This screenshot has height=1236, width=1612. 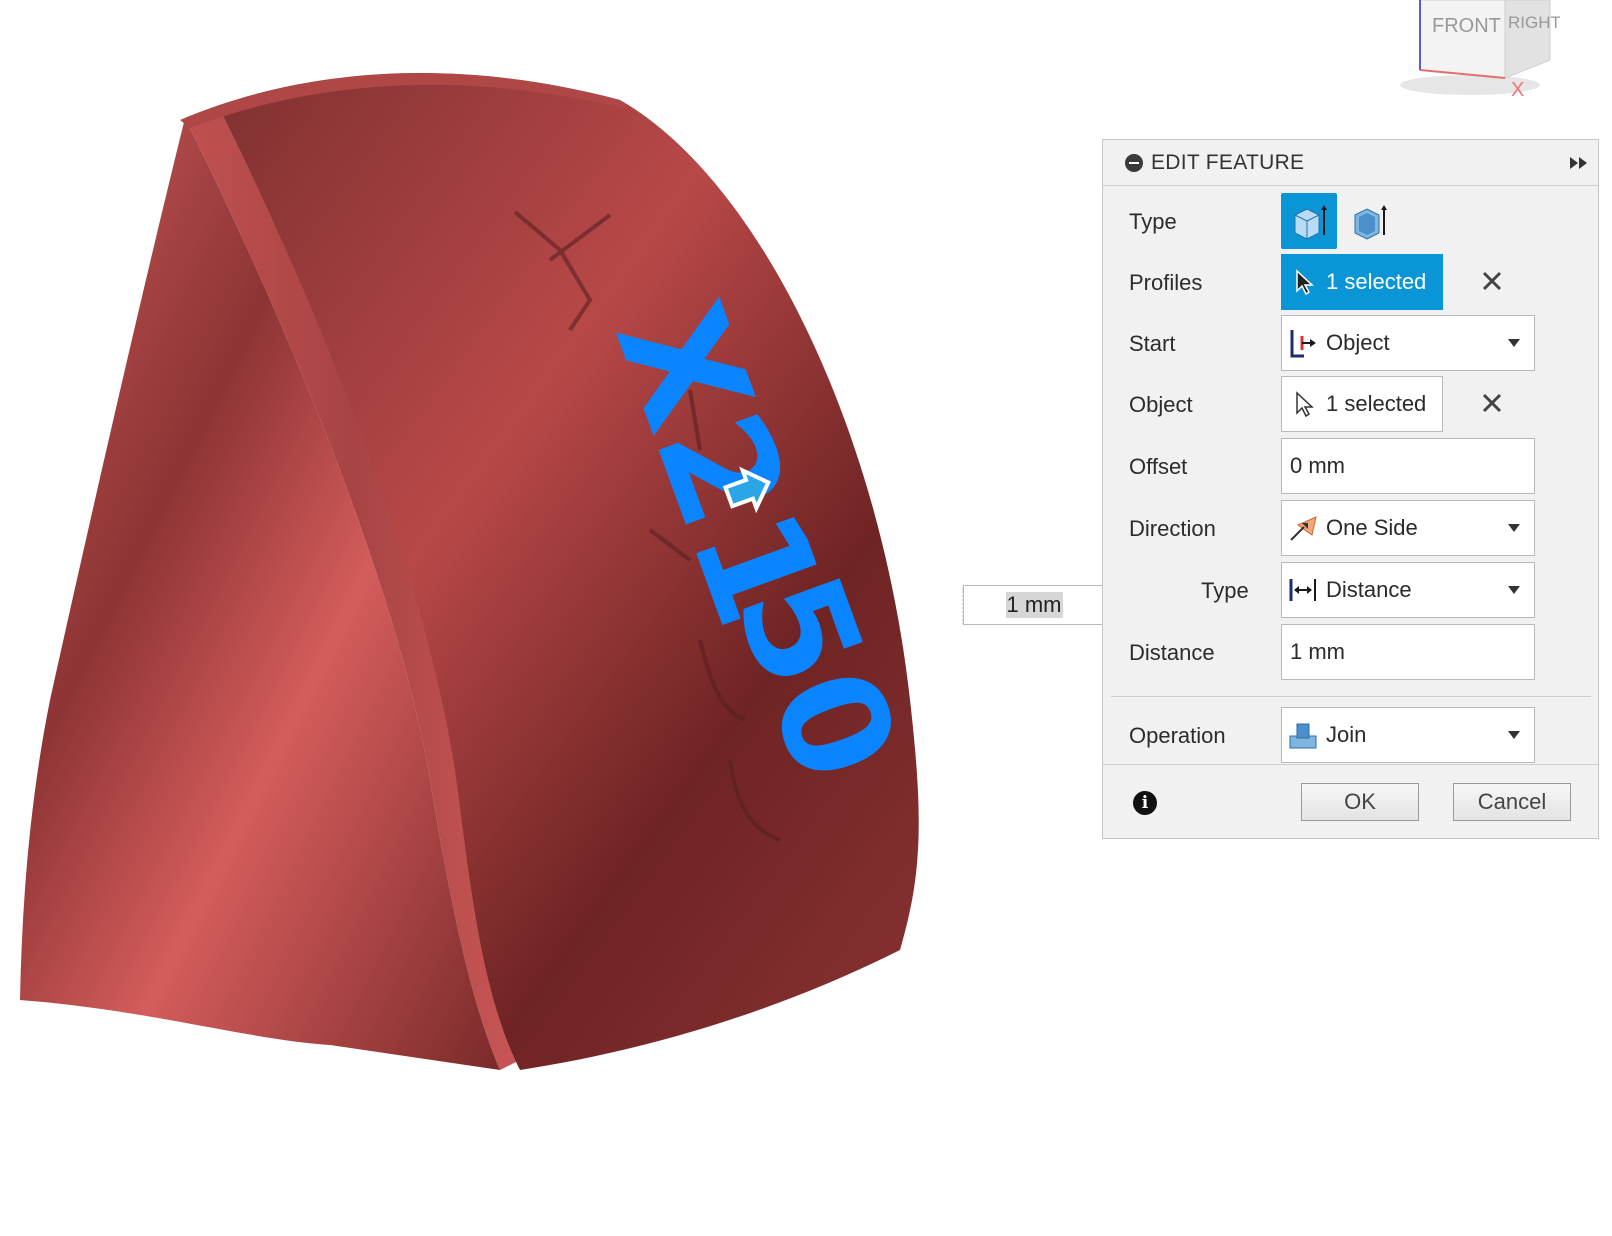 What do you see at coordinates (1492, 403) in the screenshot?
I see `clear-object-x-icon` at bounding box center [1492, 403].